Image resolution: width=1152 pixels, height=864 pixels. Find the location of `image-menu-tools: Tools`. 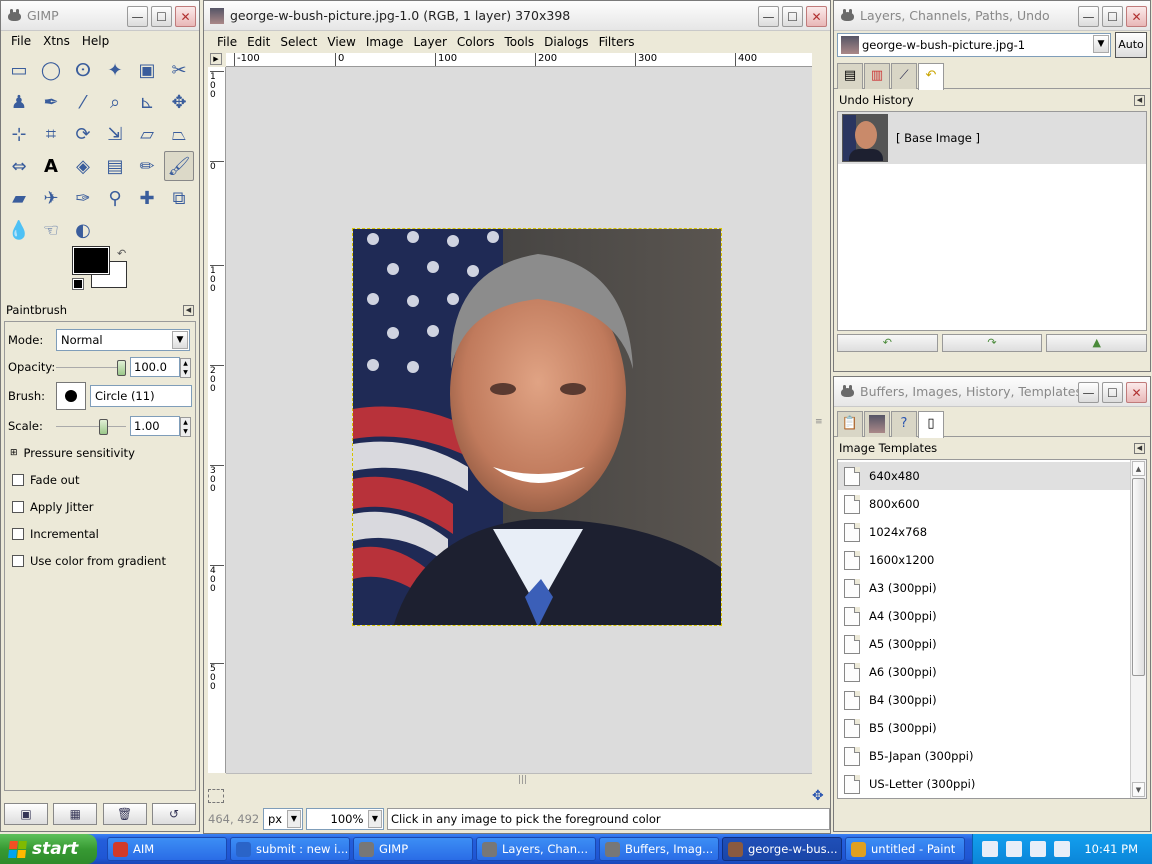

image-menu-tools: Tools is located at coordinates (520, 42).